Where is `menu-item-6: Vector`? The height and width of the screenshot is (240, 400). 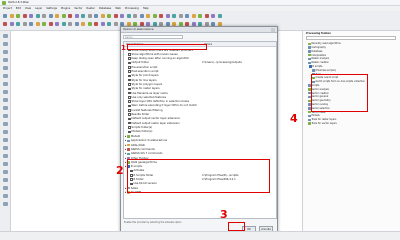 menu-item-6: Vector is located at coordinates (78, 8).